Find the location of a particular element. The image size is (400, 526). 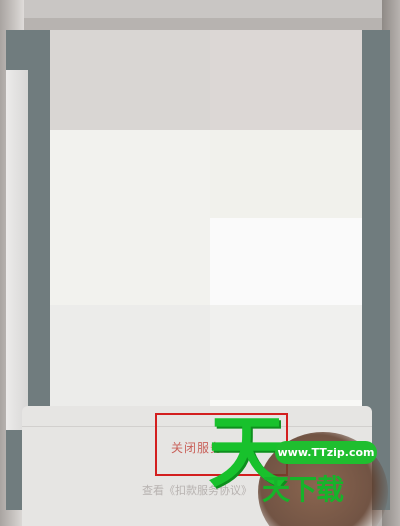

watermark-brand-text: 天下载 is located at coordinates (303, 489).